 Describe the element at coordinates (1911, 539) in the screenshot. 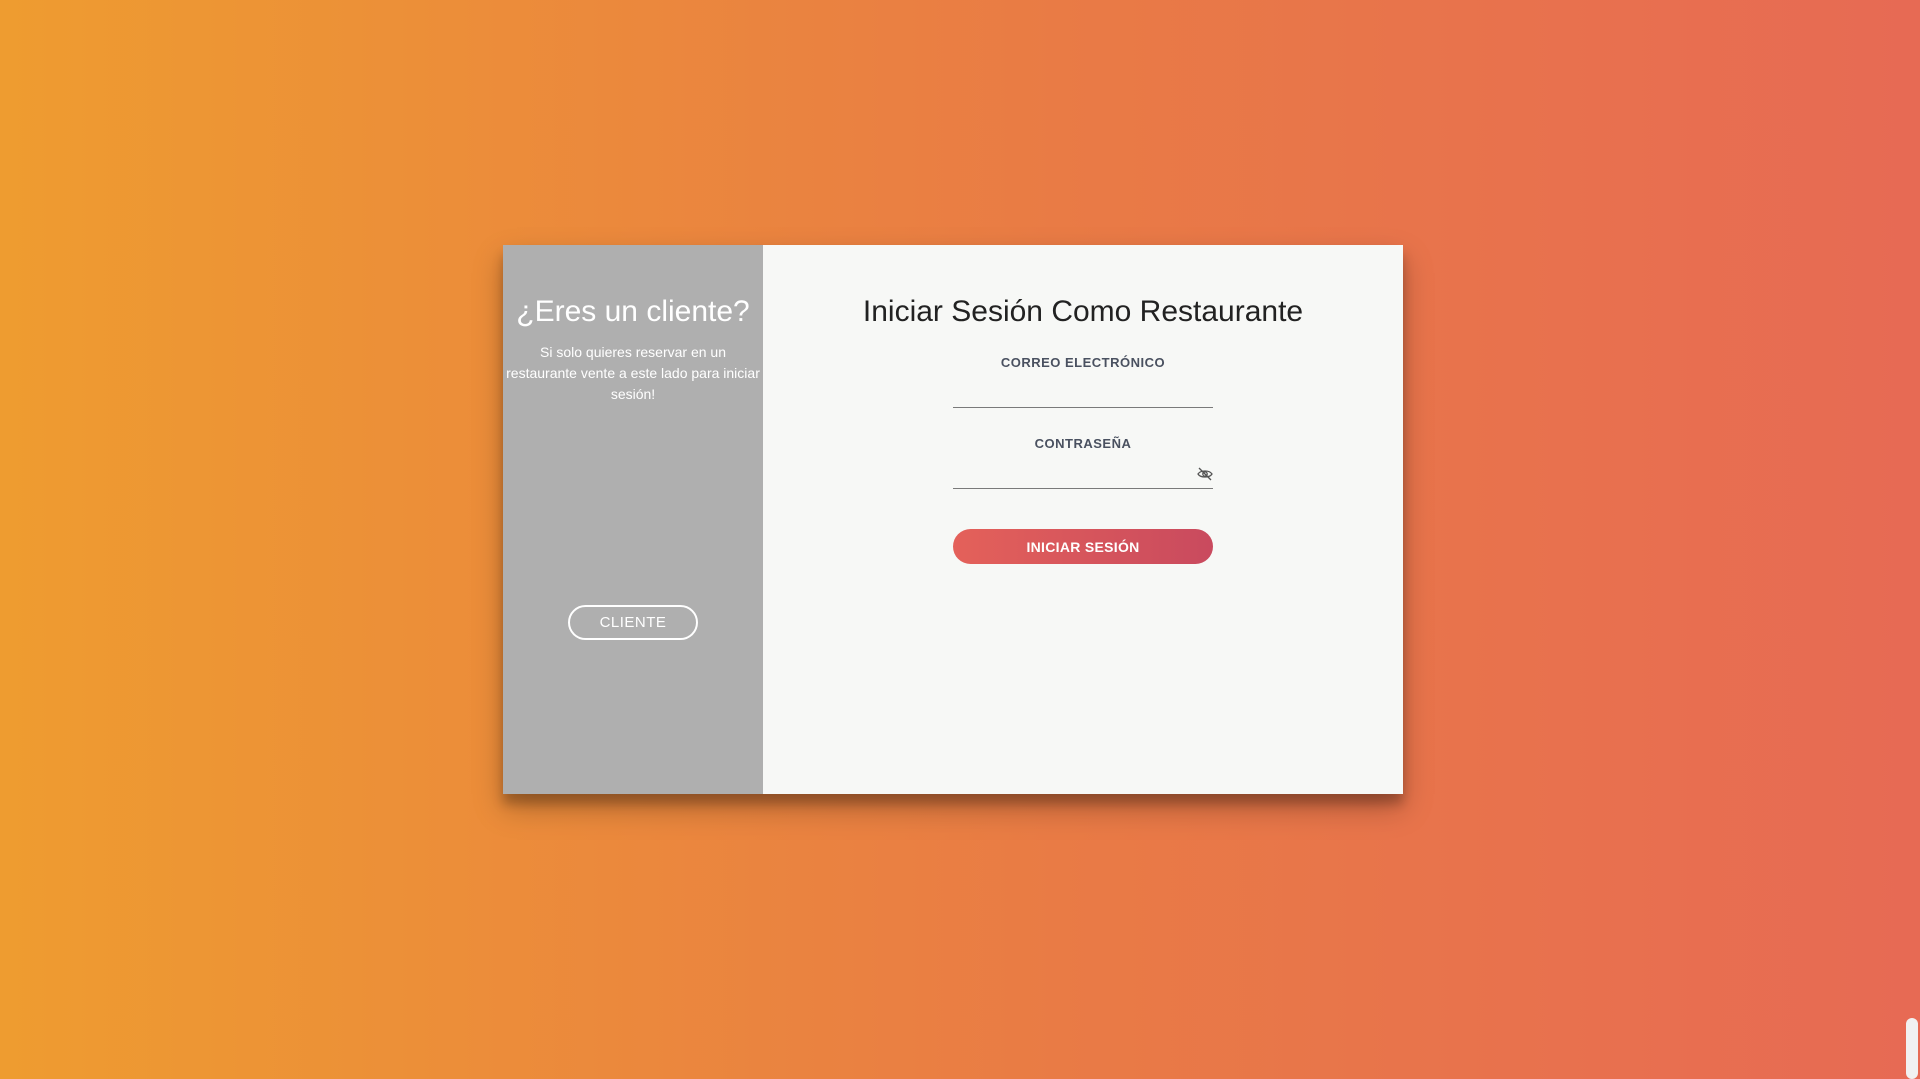

I see `page-scrollbar` at that location.